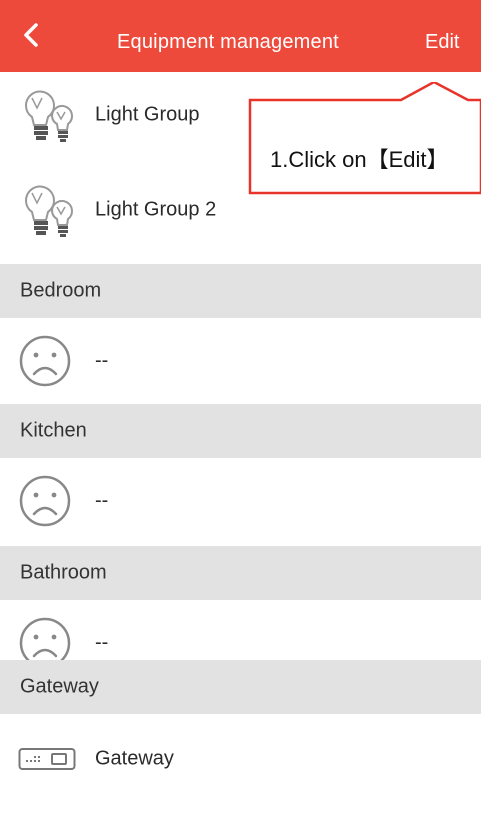 The image size is (481, 821). I want to click on page-title: Equipment management, so click(228, 42).